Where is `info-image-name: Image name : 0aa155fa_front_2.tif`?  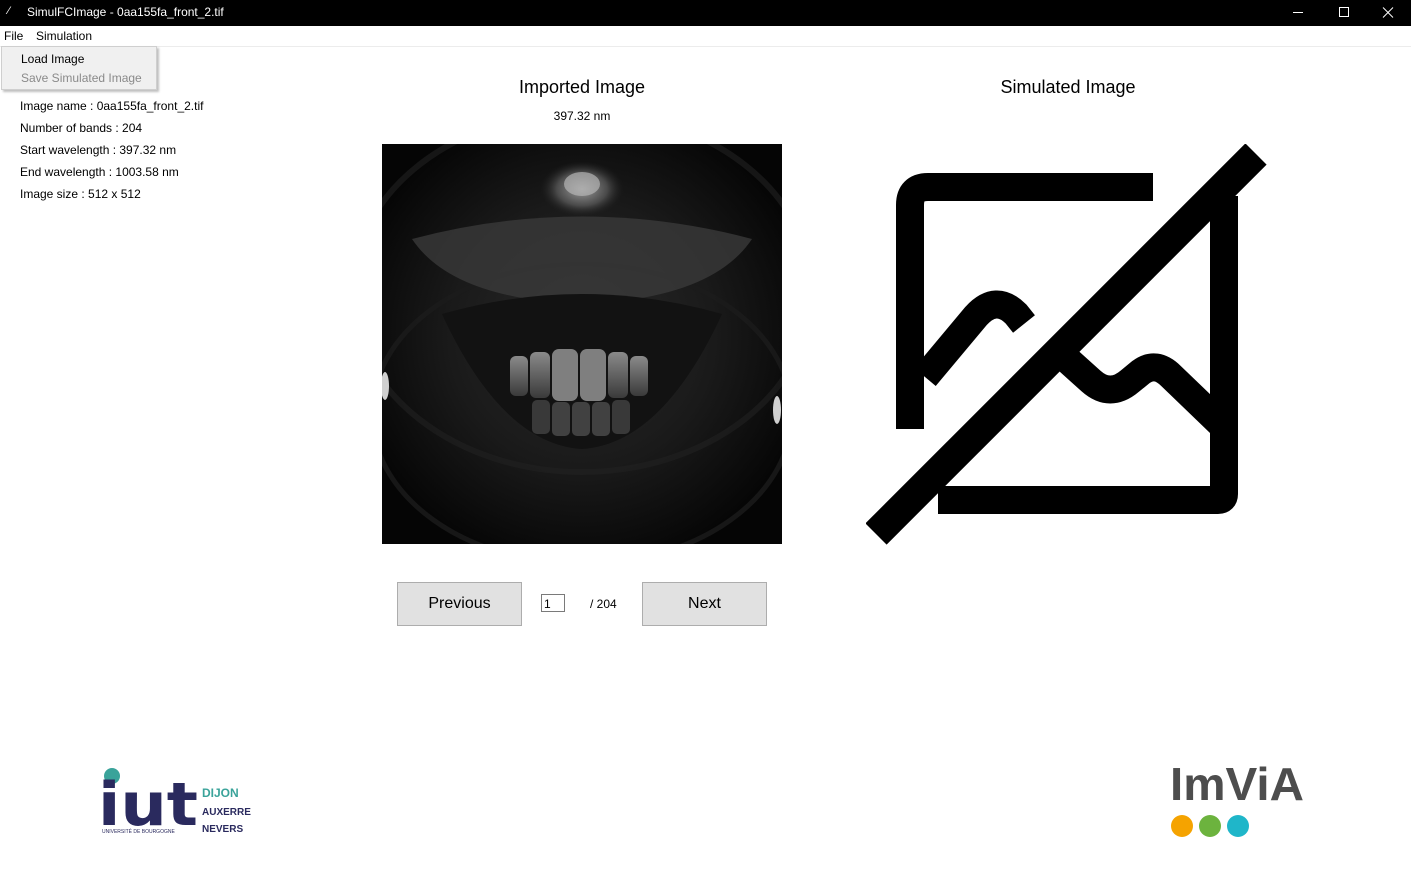
info-image-name: Image name : 0aa155fa_front_2.tif is located at coordinates (112, 106).